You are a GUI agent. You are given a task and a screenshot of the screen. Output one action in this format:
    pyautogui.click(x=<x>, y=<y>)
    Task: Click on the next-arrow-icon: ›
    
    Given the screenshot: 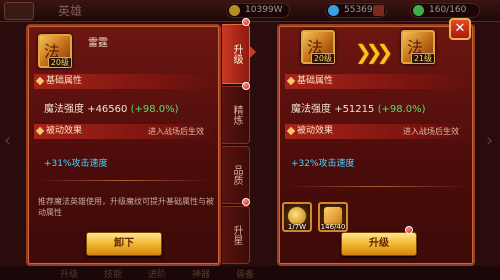 What is the action you would take?
    pyautogui.click(x=491, y=143)
    